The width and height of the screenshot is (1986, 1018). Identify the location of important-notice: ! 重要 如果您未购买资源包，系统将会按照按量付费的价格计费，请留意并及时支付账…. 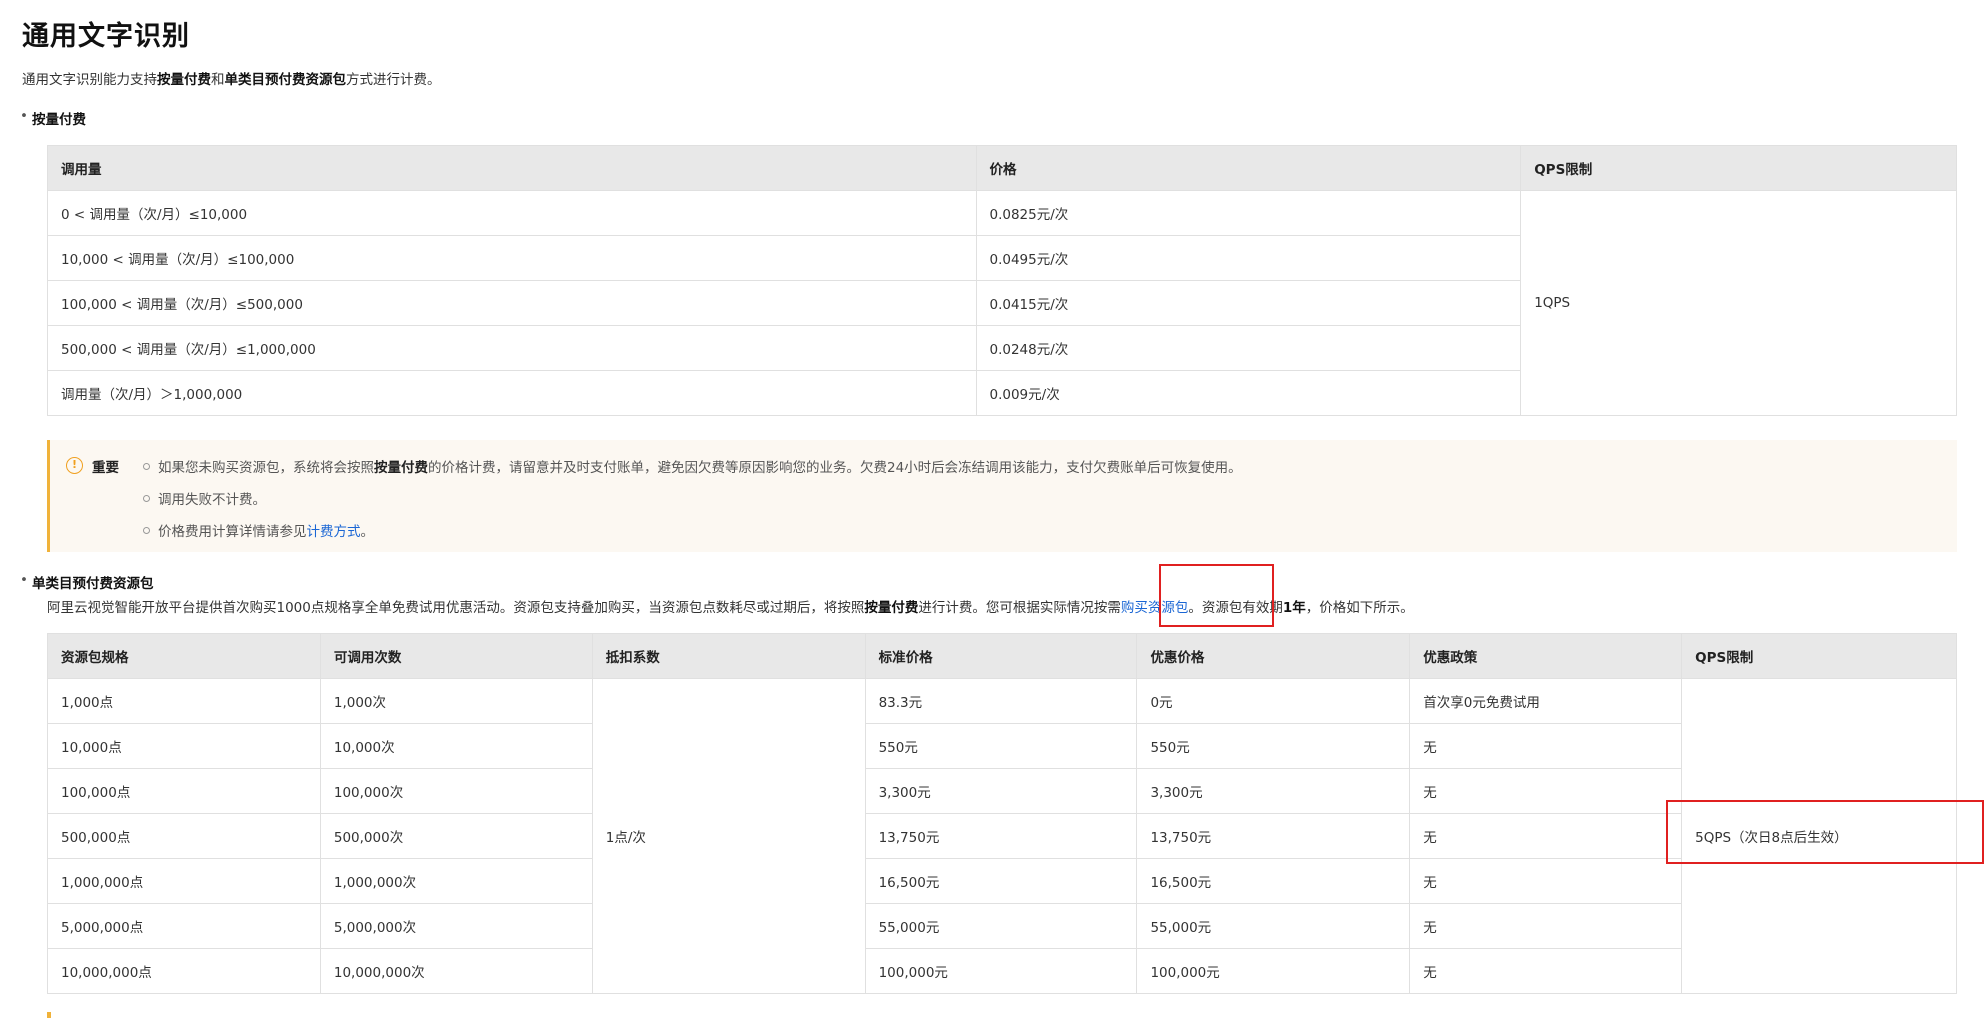
(1002, 496).